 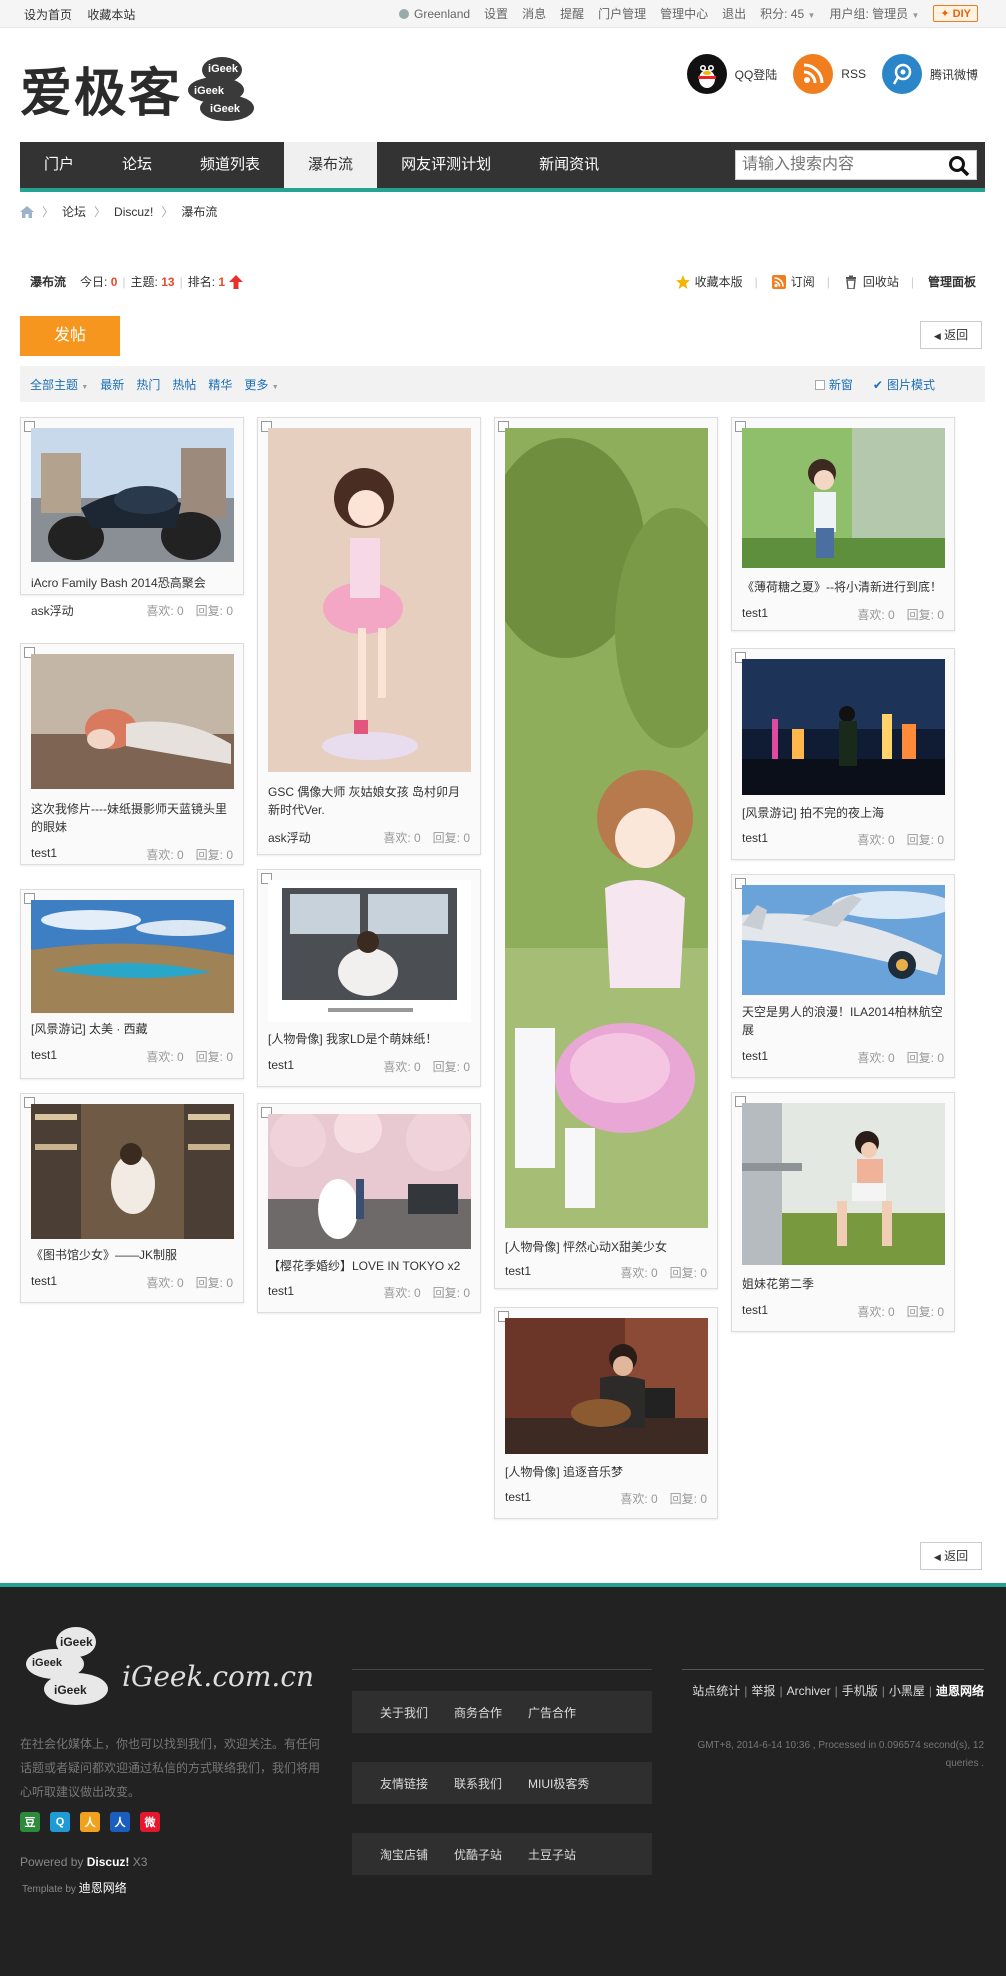 I want to click on thread-title-link: [人物骨像] 追逐音乐梦, so click(x=607, y=1472).